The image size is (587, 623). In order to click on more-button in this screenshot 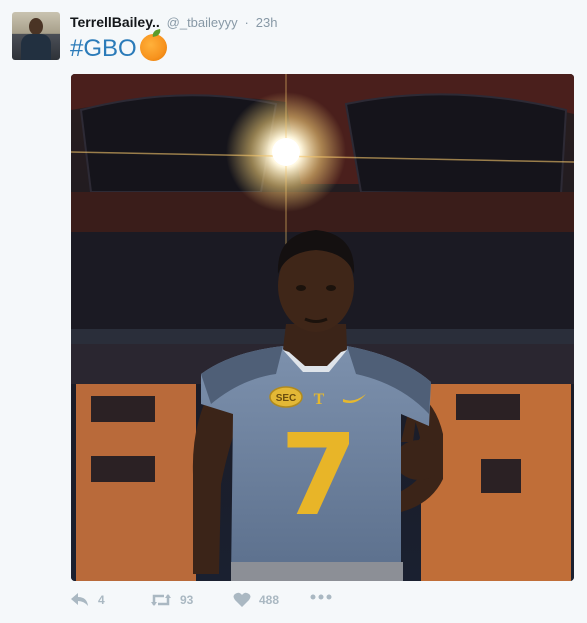, I will do `click(321, 597)`.